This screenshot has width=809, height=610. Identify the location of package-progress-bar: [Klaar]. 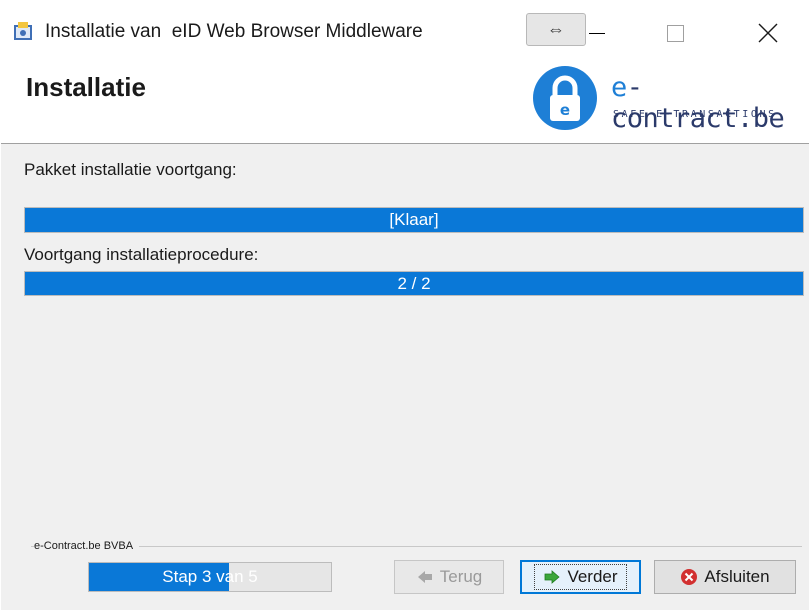
(414, 220).